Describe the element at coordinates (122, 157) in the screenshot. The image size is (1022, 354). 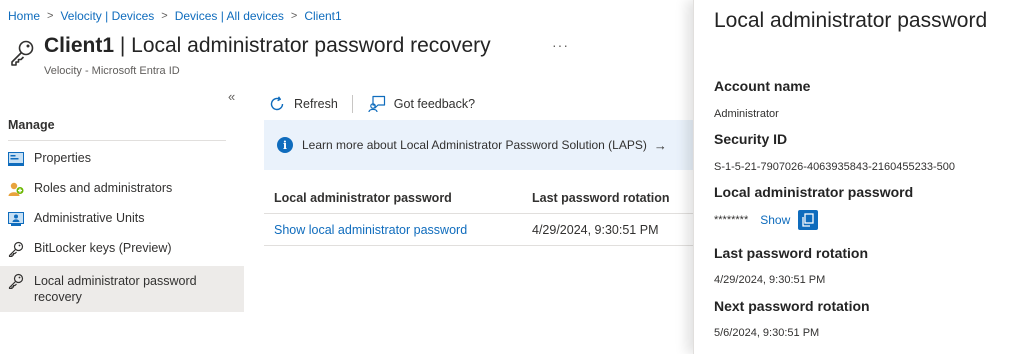
I see `sidebar-item-properties: Properties` at that location.